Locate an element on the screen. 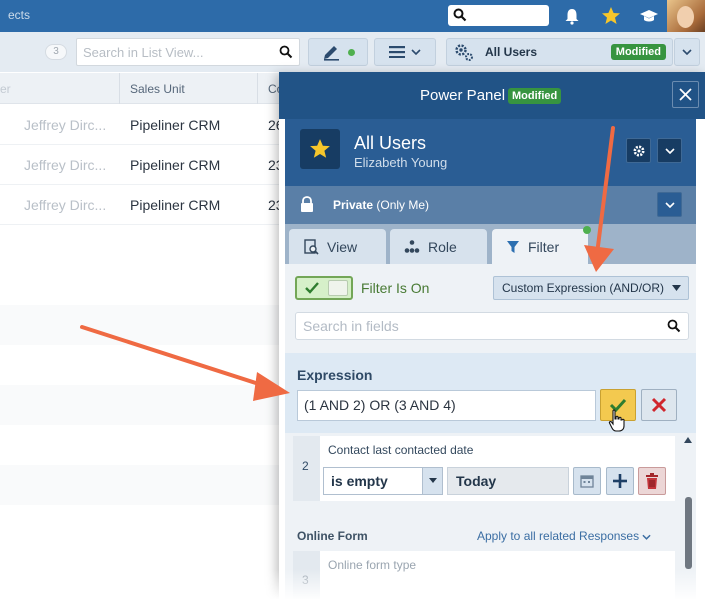 This screenshot has height=599, width=705. avatar is located at coordinates (686, 16).